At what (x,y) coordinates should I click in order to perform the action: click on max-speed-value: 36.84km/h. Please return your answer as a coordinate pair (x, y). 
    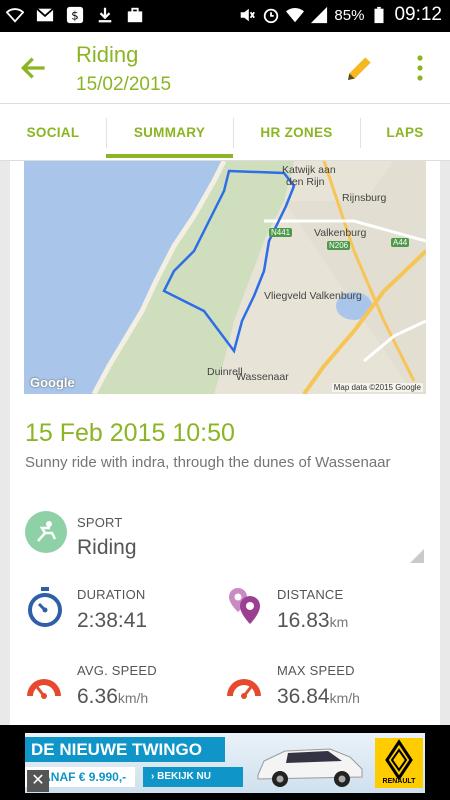
    Looking at the image, I should click on (318, 697).